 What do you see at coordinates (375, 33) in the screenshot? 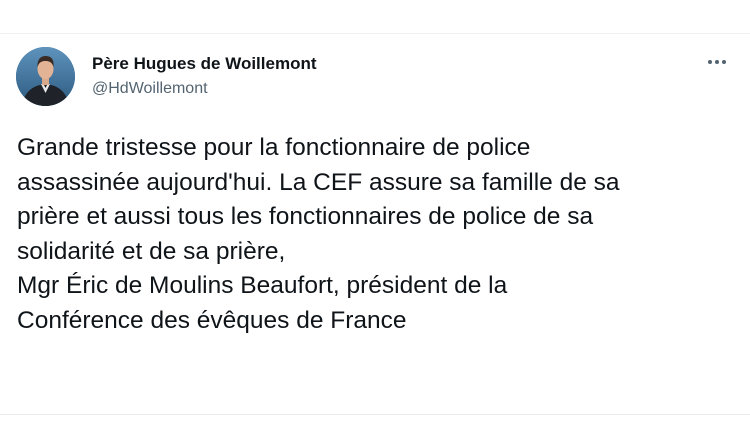
I see `top-divider` at bounding box center [375, 33].